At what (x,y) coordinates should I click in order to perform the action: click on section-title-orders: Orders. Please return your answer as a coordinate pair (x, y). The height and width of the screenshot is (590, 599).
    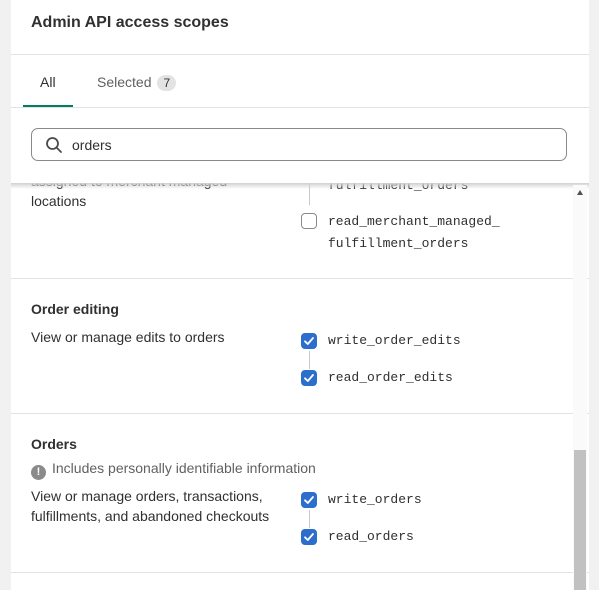
    Looking at the image, I should click on (54, 444).